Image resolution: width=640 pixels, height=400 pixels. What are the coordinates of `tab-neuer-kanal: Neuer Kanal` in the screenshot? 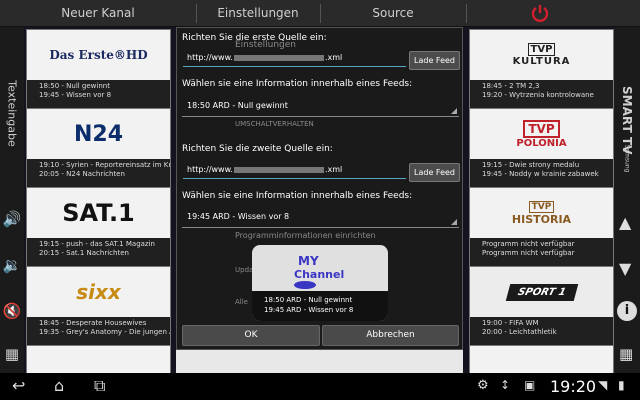 It's located at (98, 13).